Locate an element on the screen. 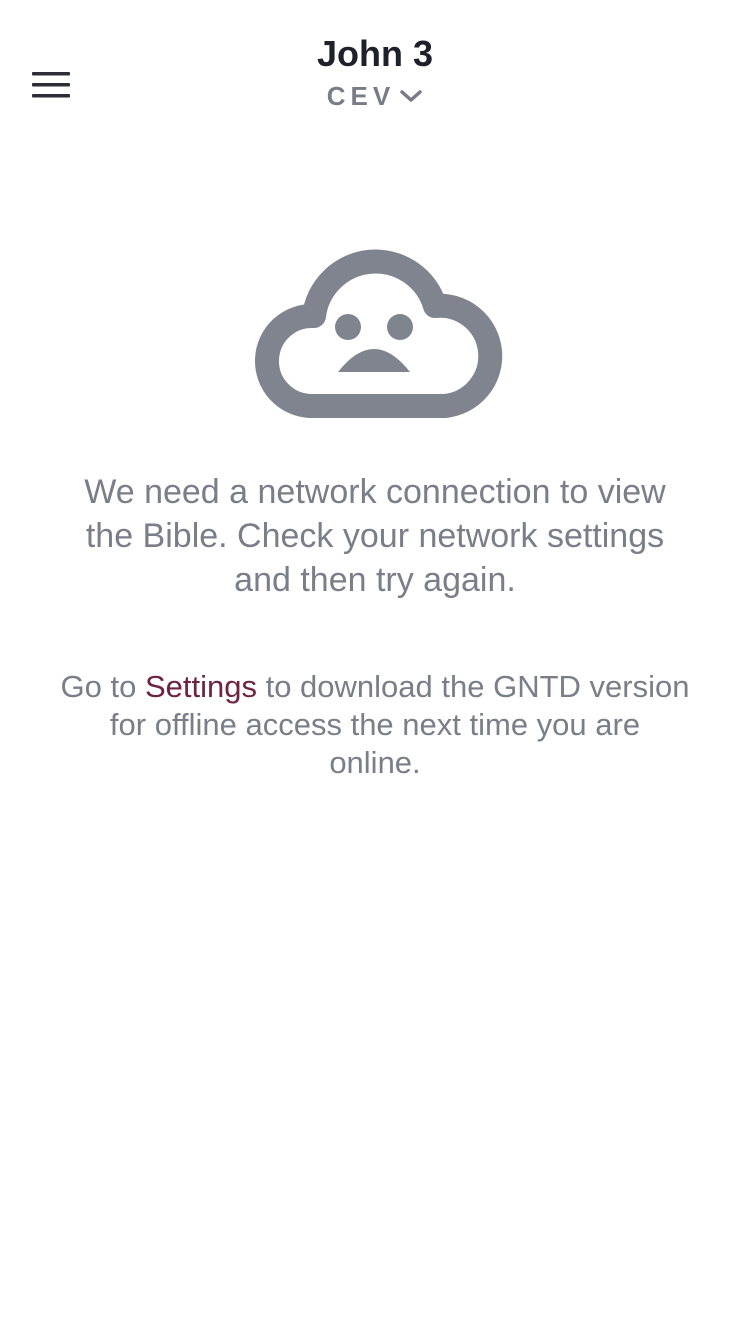  title-block: John 3 CEV is located at coordinates (375, 71).